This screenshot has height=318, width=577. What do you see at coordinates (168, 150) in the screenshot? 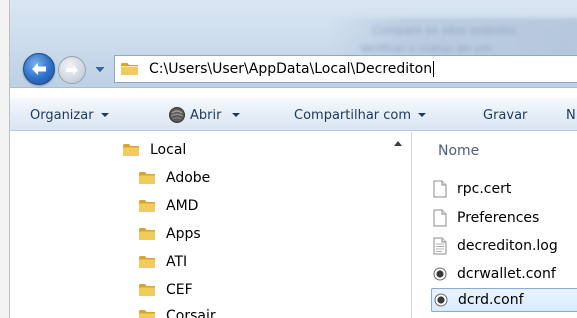
I see `tree-item-label: Local` at bounding box center [168, 150].